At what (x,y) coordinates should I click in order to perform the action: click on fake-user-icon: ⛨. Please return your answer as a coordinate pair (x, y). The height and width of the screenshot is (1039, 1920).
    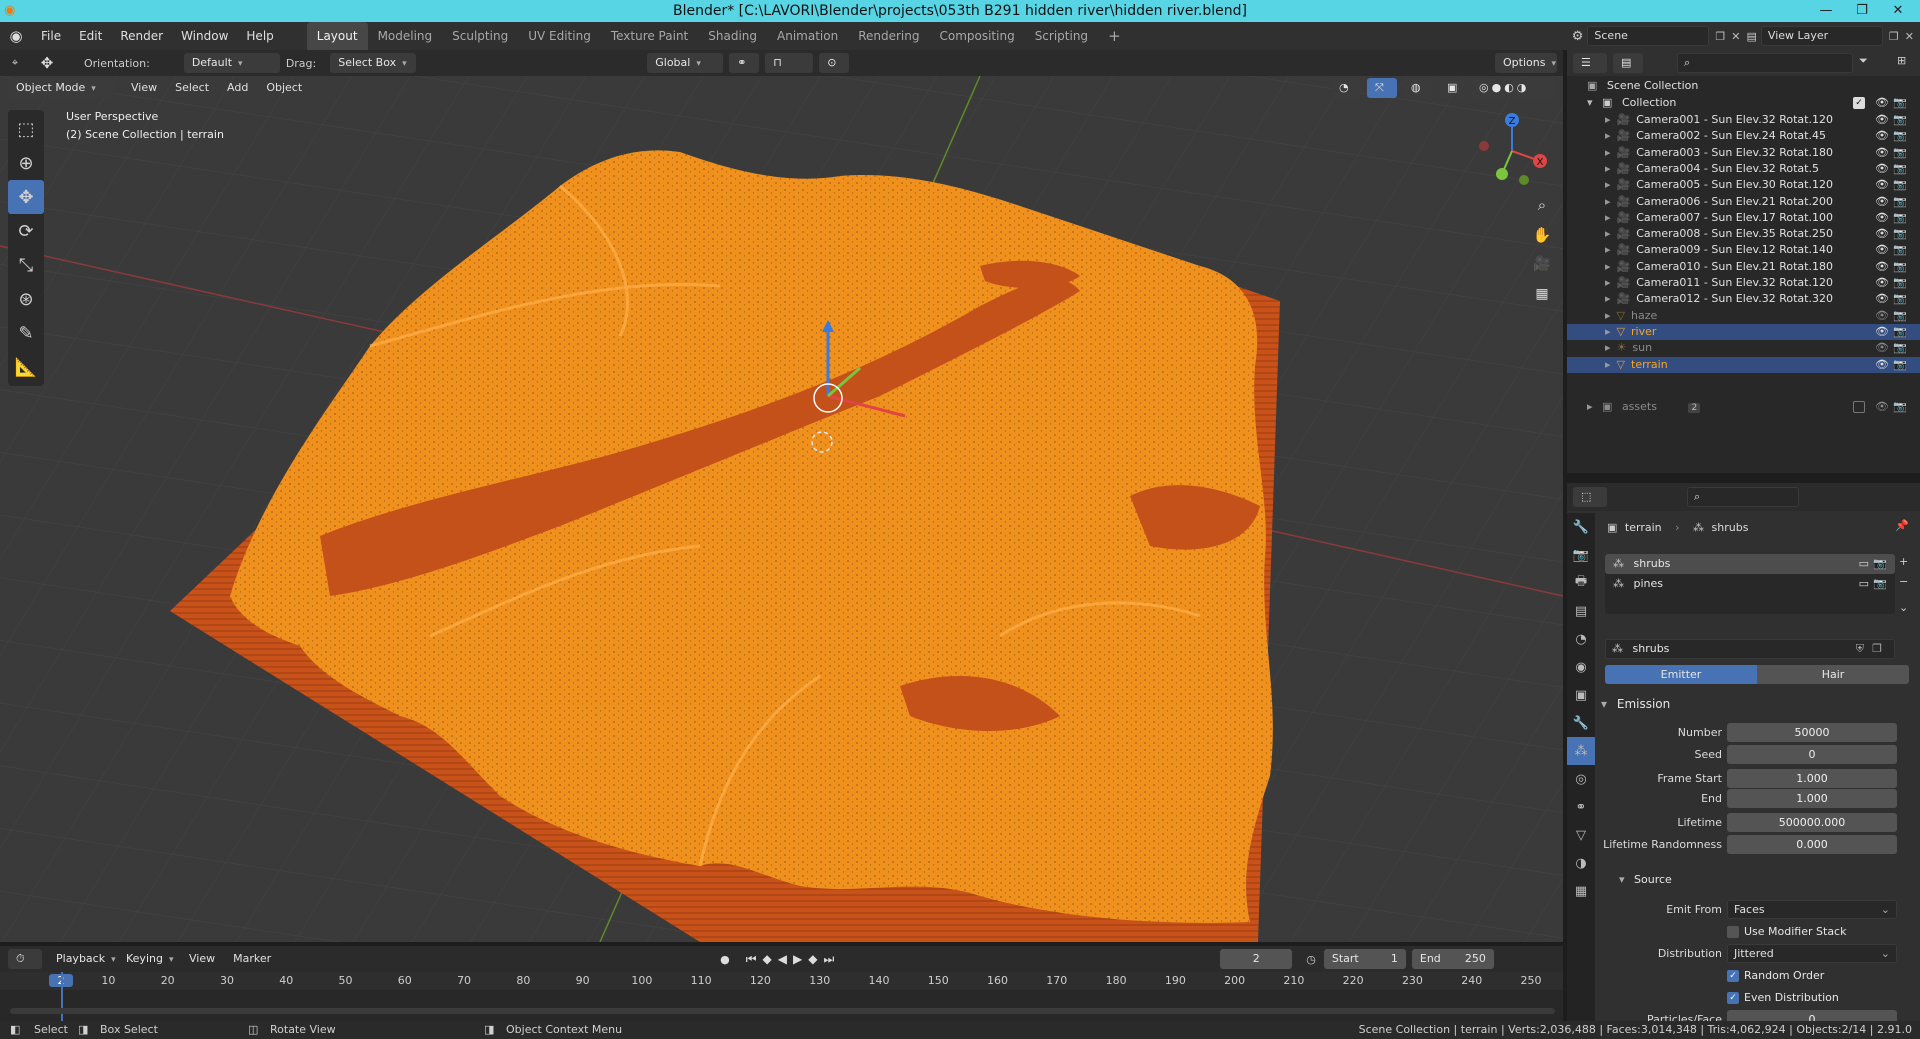
    Looking at the image, I should click on (1860, 649).